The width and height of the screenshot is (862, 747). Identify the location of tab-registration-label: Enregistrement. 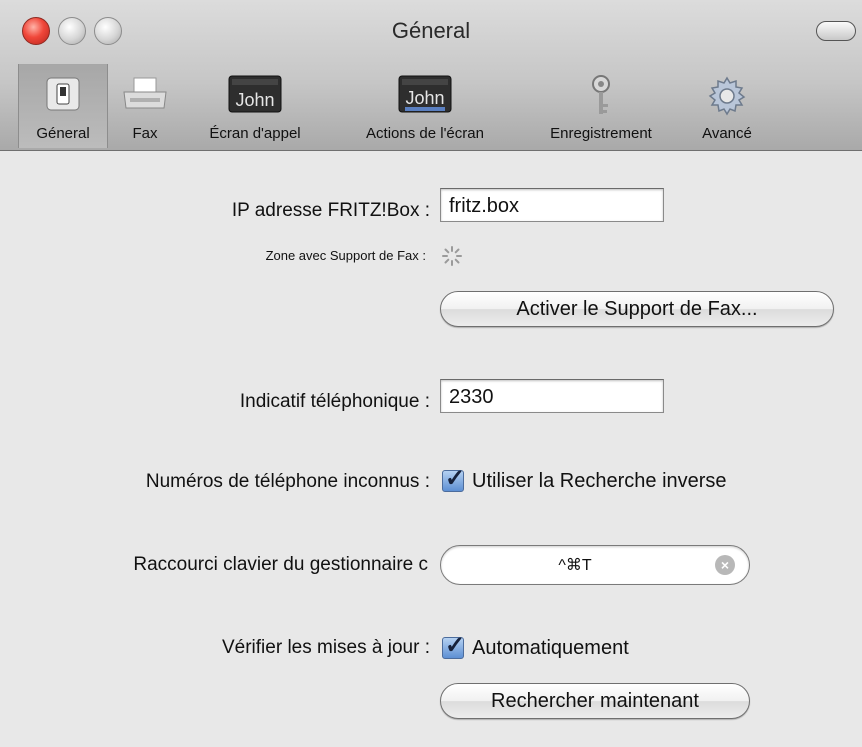
(601, 133).